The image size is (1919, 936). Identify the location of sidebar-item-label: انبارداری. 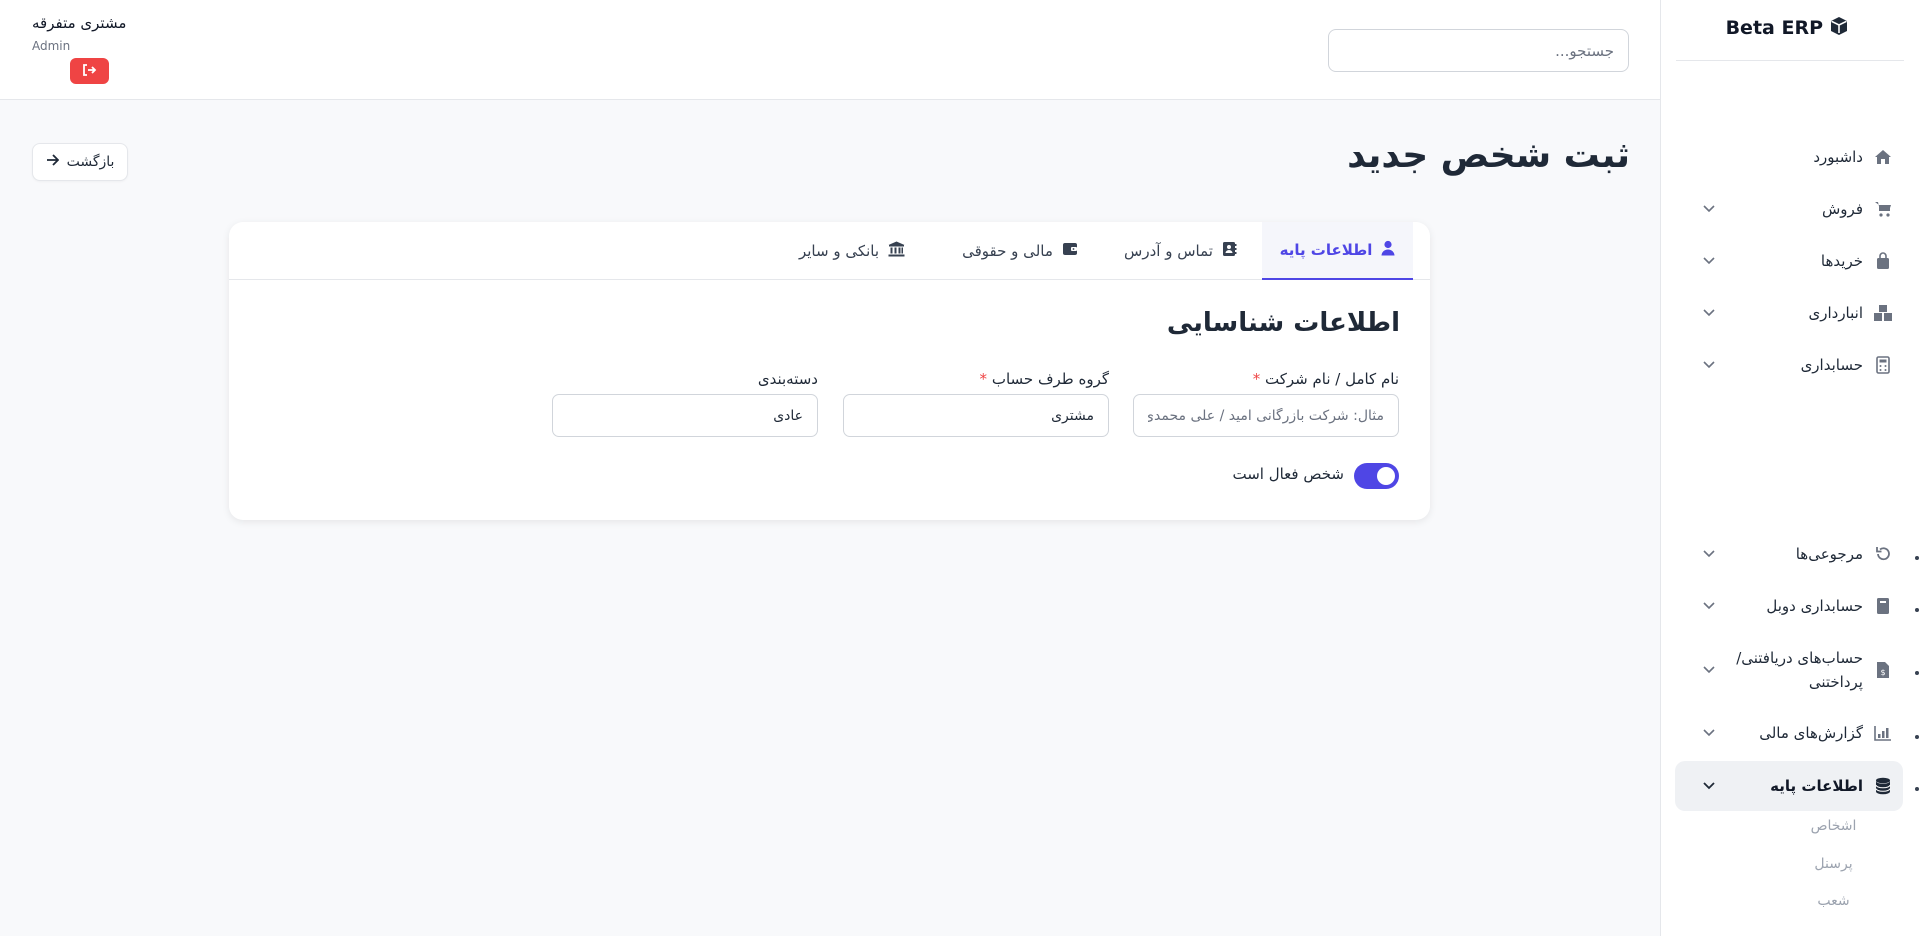
(1835, 313).